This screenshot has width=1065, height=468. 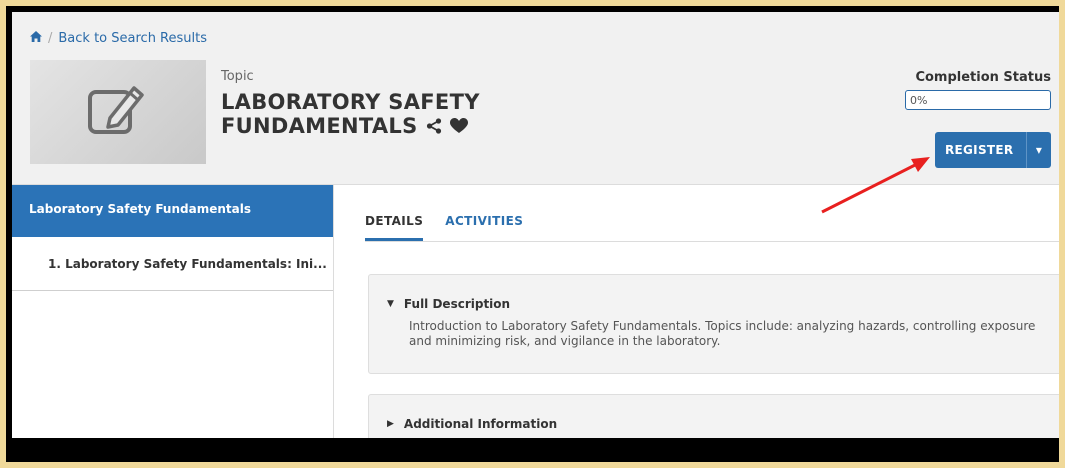 What do you see at coordinates (978, 100) in the screenshot?
I see `completion-status-field` at bounding box center [978, 100].